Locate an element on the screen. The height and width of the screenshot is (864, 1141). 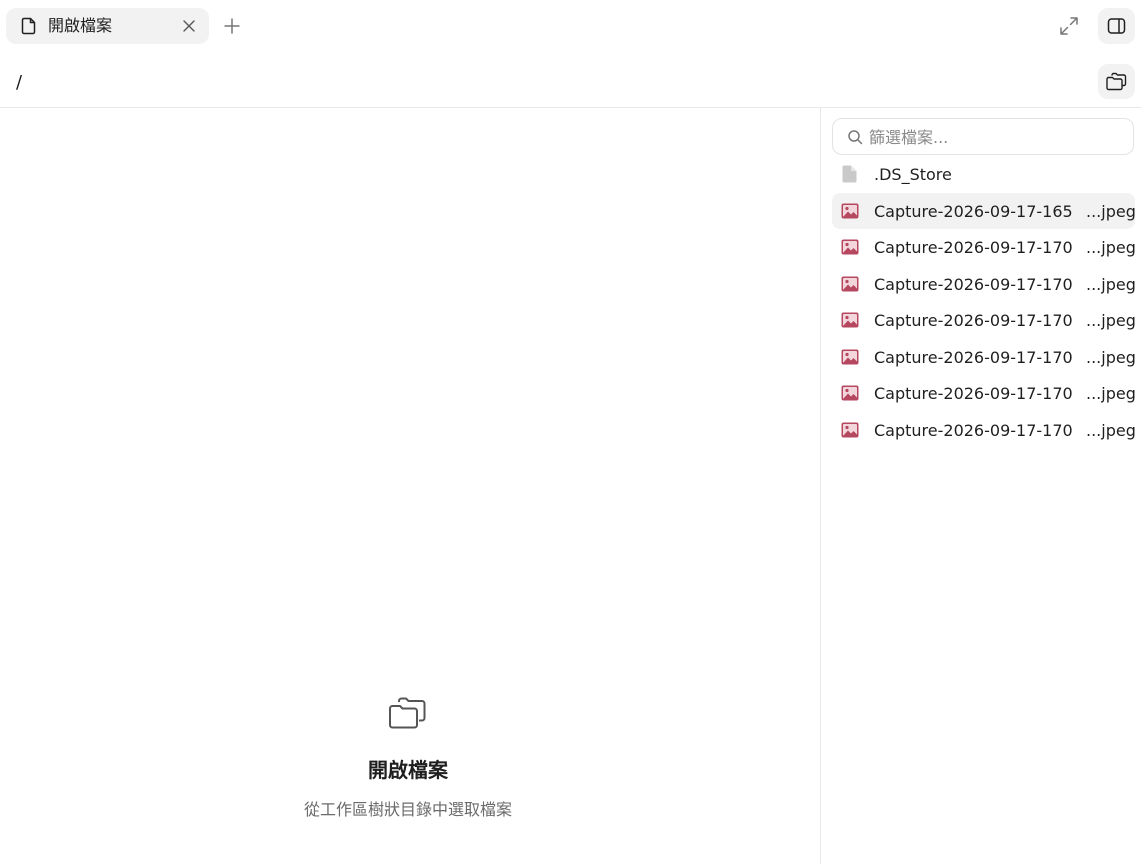
file-list: .DS_Store Capture-2026-09-17-165 ...jpeg is located at coordinates (984, 302).